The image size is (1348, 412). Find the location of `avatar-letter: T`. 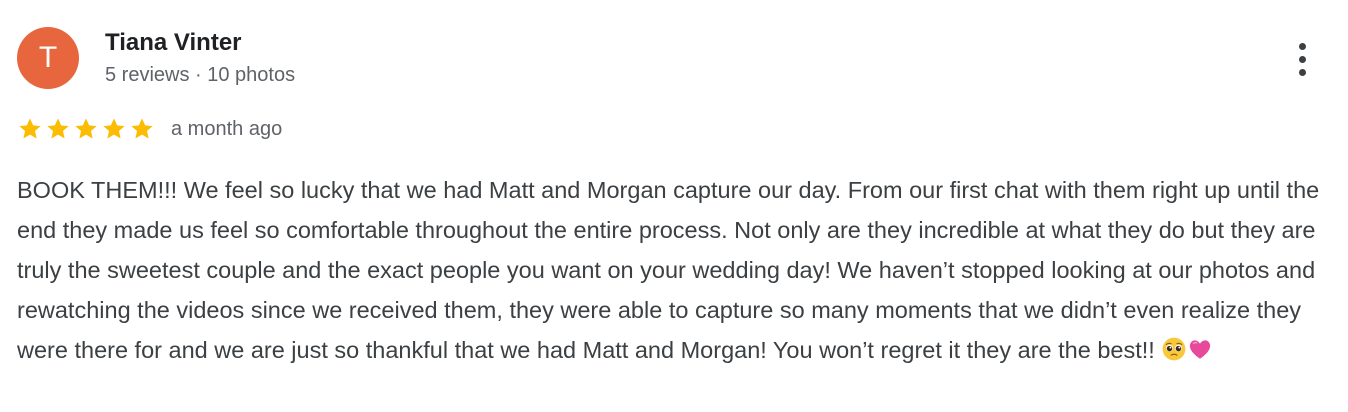

avatar-letter: T is located at coordinates (48, 57).